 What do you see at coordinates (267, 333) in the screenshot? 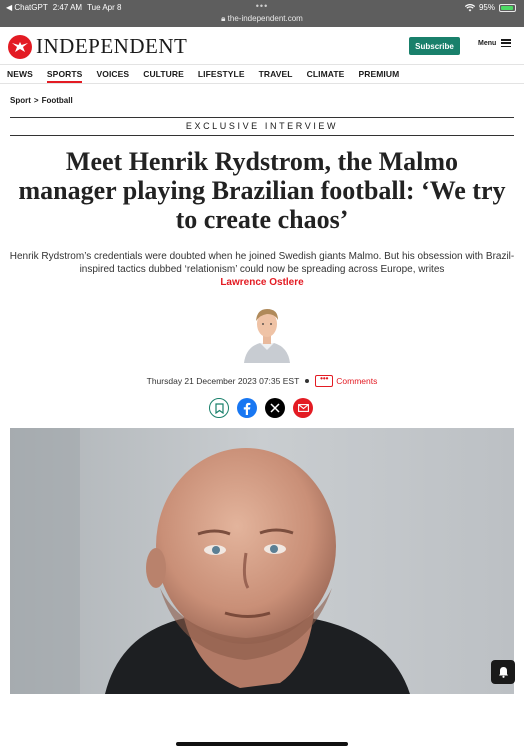
I see `author-avatar` at bounding box center [267, 333].